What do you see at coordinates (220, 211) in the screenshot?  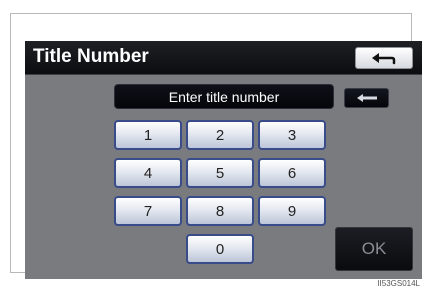 I see `key-8: 8` at bounding box center [220, 211].